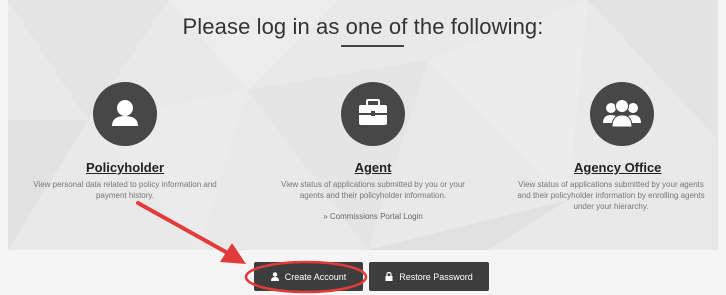  What do you see at coordinates (363, 26) in the screenshot?
I see `page-title: Please log in as one of the following:` at bounding box center [363, 26].